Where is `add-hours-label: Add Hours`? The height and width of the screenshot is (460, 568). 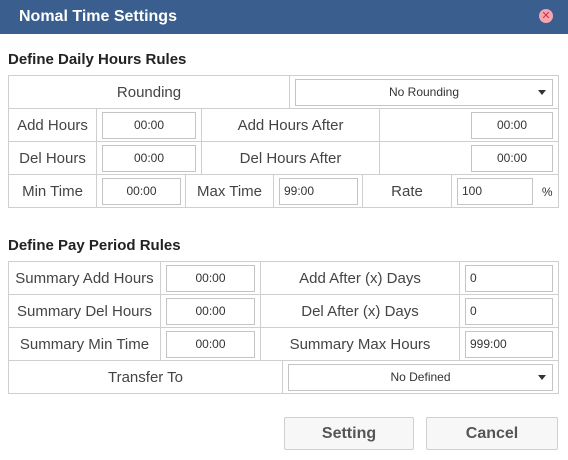 add-hours-label: Add Hours is located at coordinates (52, 125).